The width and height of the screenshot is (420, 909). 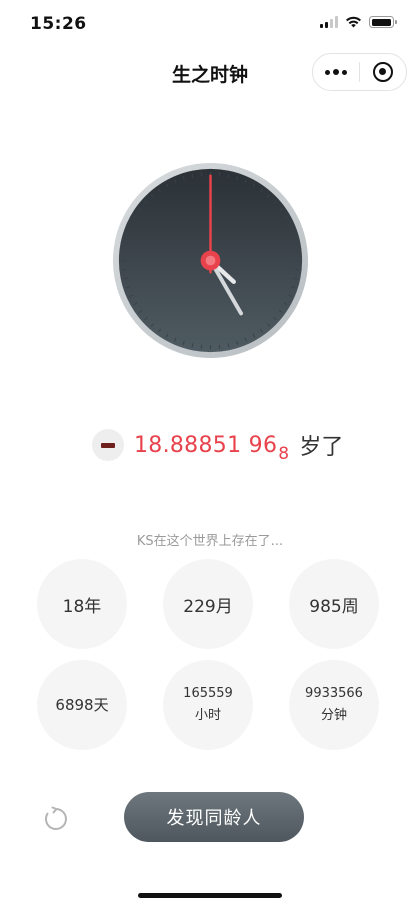 I want to click on stat-minutes-value: 9933566, so click(x=334, y=693).